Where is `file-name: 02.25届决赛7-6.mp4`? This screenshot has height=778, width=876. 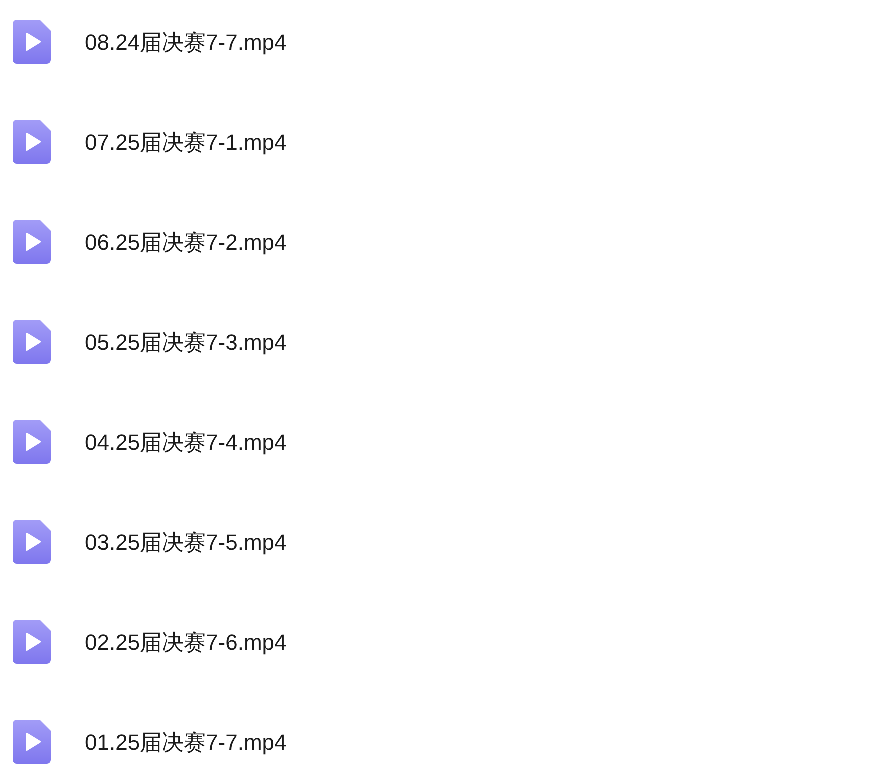
file-name: 02.25届决赛7-6.mp4 is located at coordinates (186, 642).